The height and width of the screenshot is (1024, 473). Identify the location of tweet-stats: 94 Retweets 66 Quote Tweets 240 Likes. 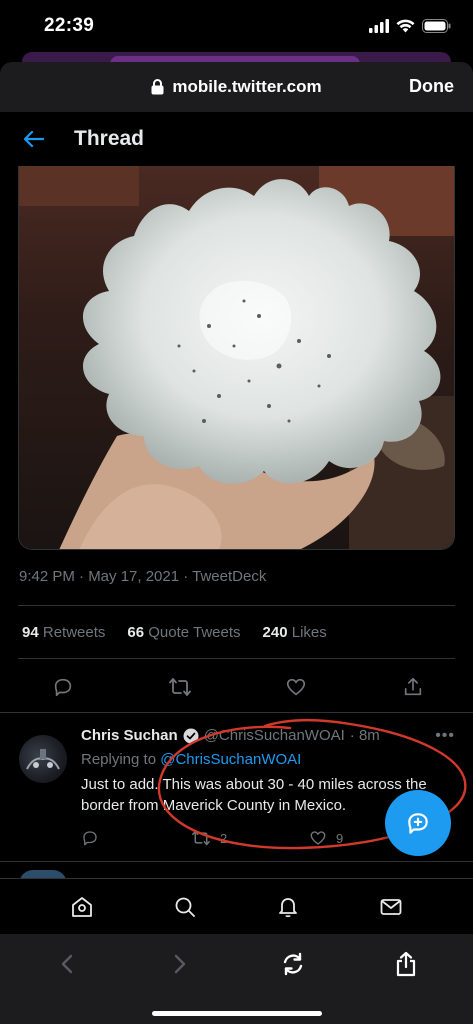
(174, 632).